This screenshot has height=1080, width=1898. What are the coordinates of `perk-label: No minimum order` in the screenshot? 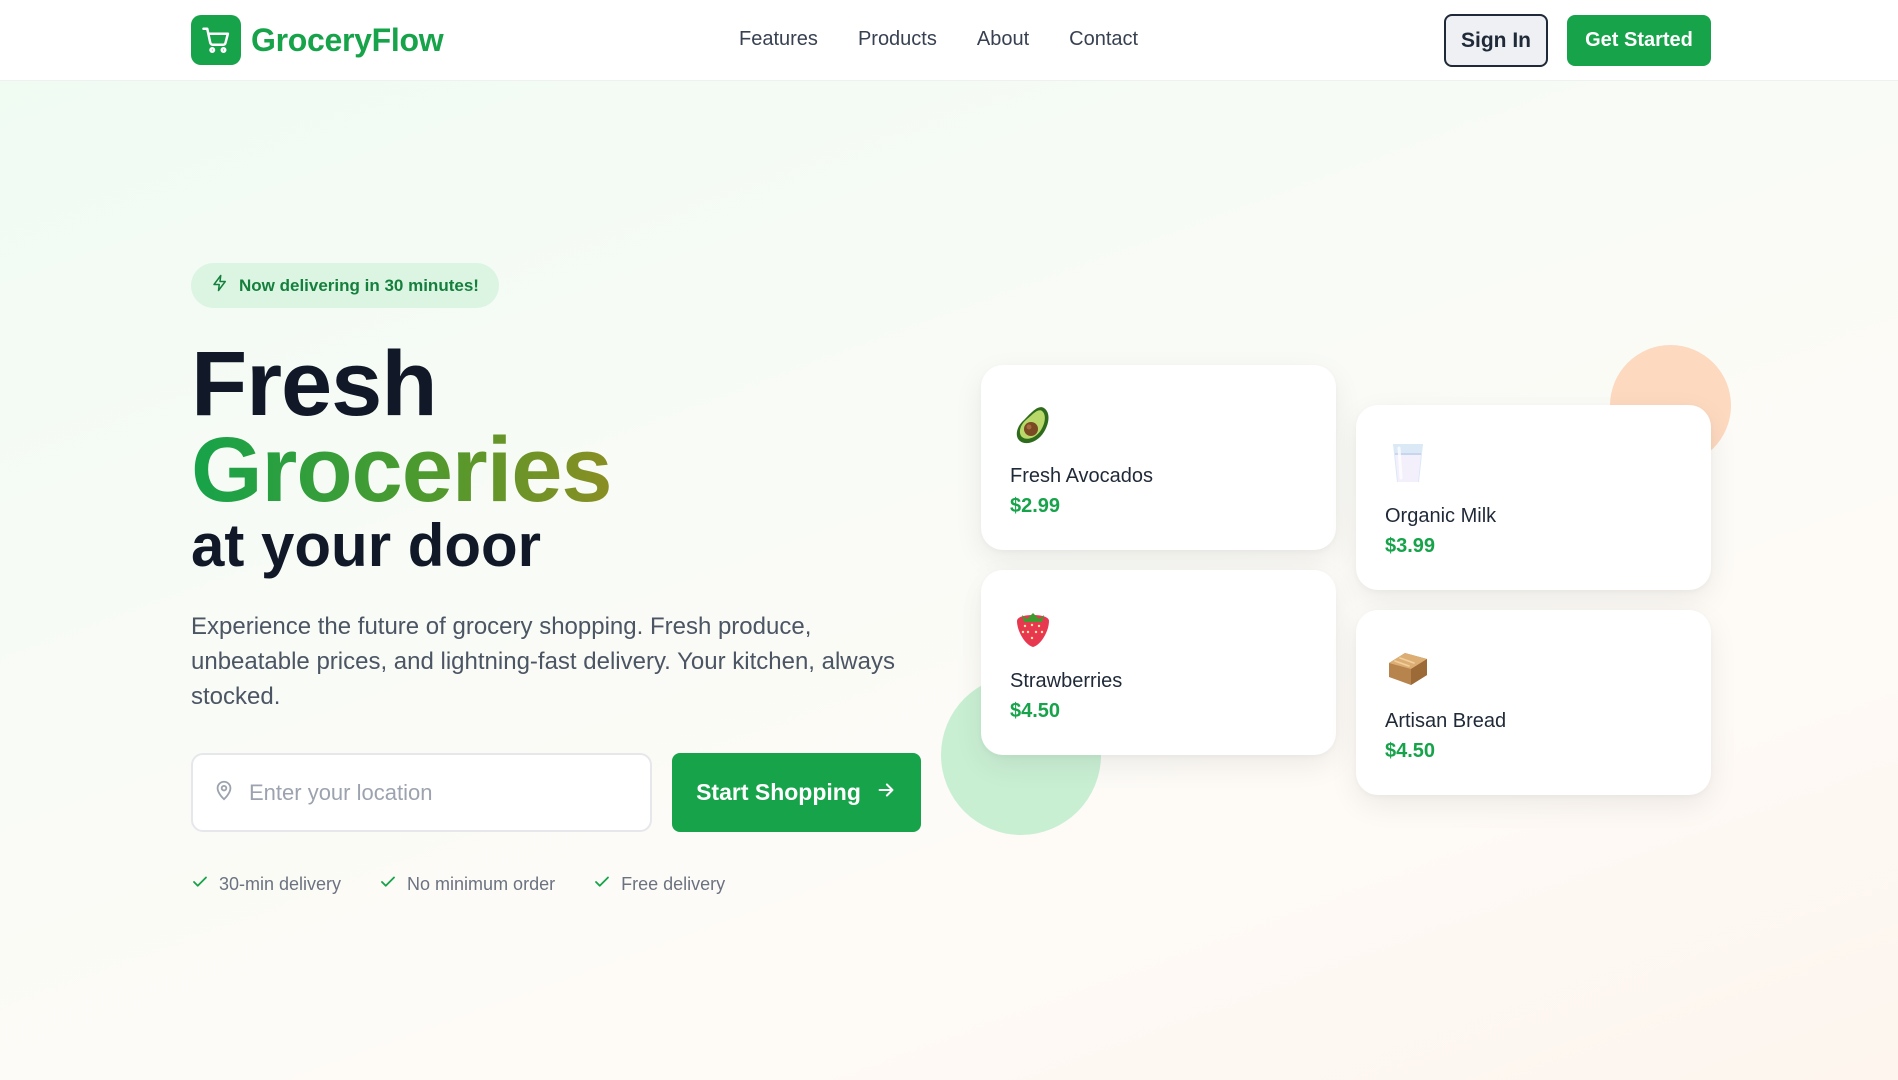 It's located at (481, 884).